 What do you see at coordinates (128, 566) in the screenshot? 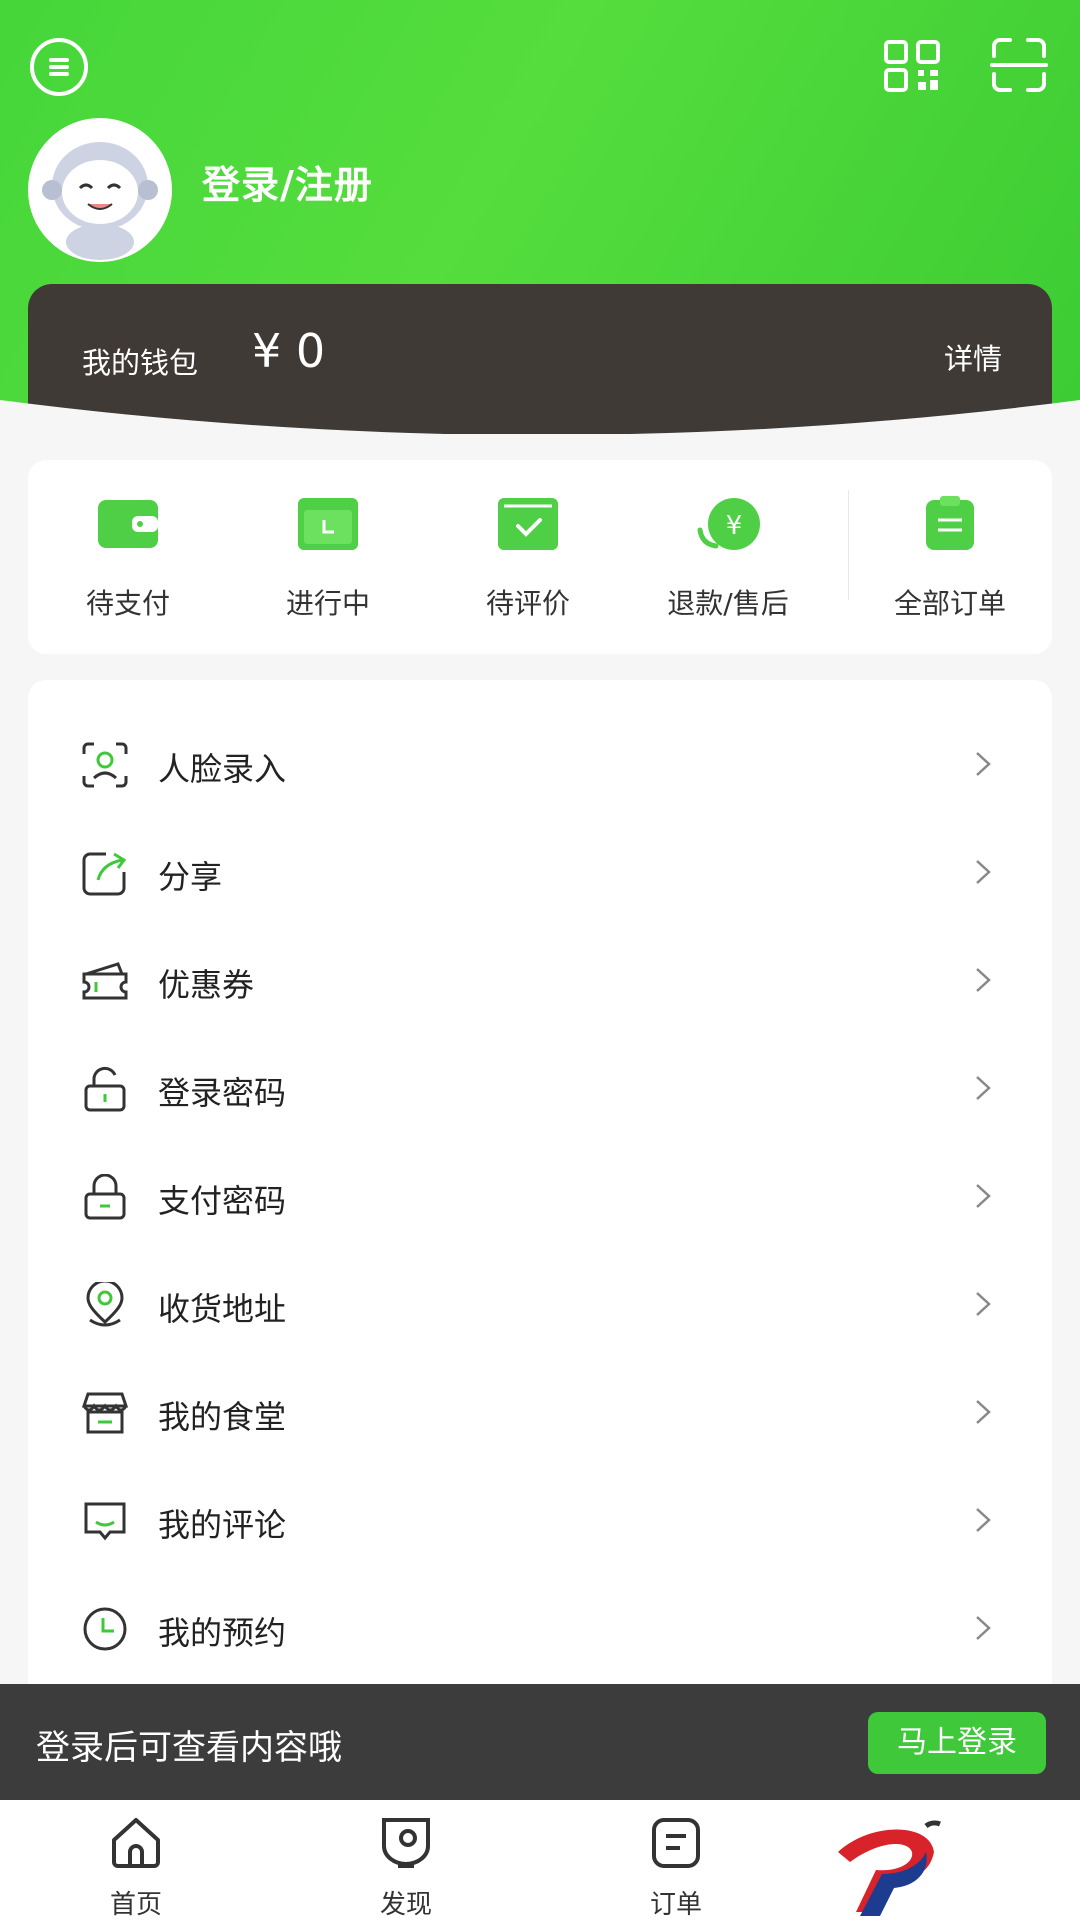
I see `order-pending-payment: 待支付` at bounding box center [128, 566].